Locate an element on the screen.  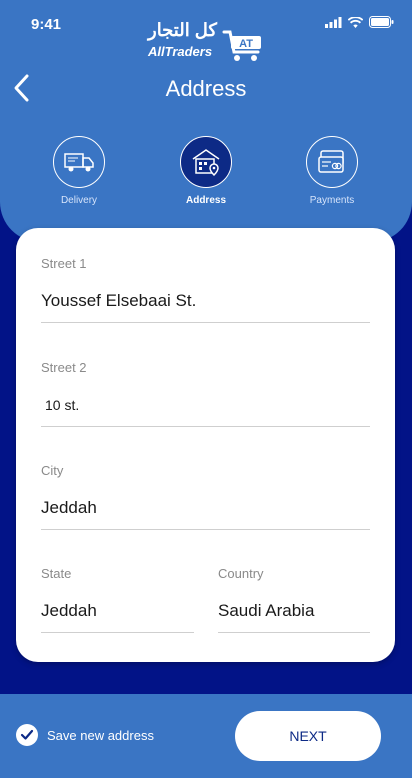
address-building-icon is located at coordinates (206, 163).